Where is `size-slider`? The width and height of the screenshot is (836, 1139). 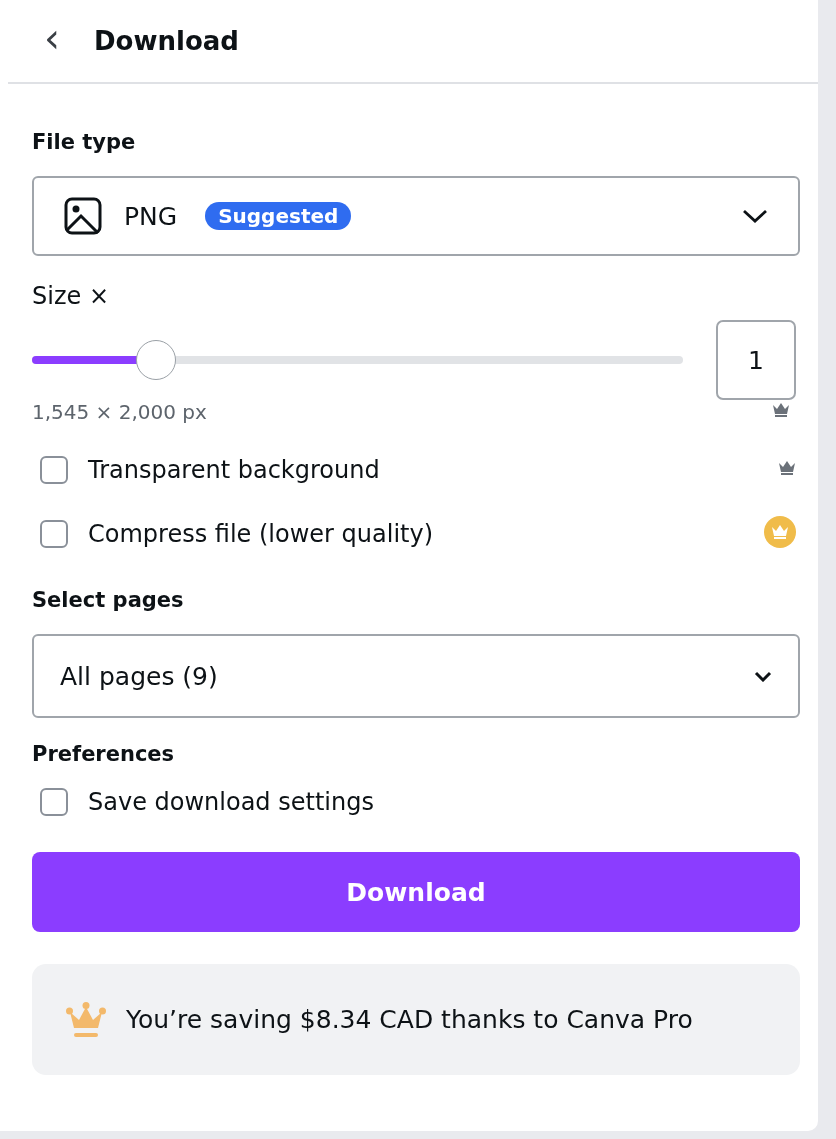
size-slider is located at coordinates (357, 360).